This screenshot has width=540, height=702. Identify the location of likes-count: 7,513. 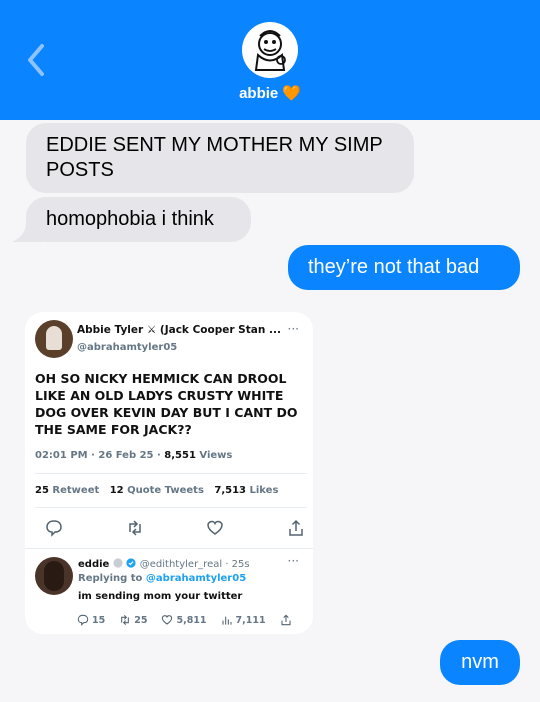
(230, 490).